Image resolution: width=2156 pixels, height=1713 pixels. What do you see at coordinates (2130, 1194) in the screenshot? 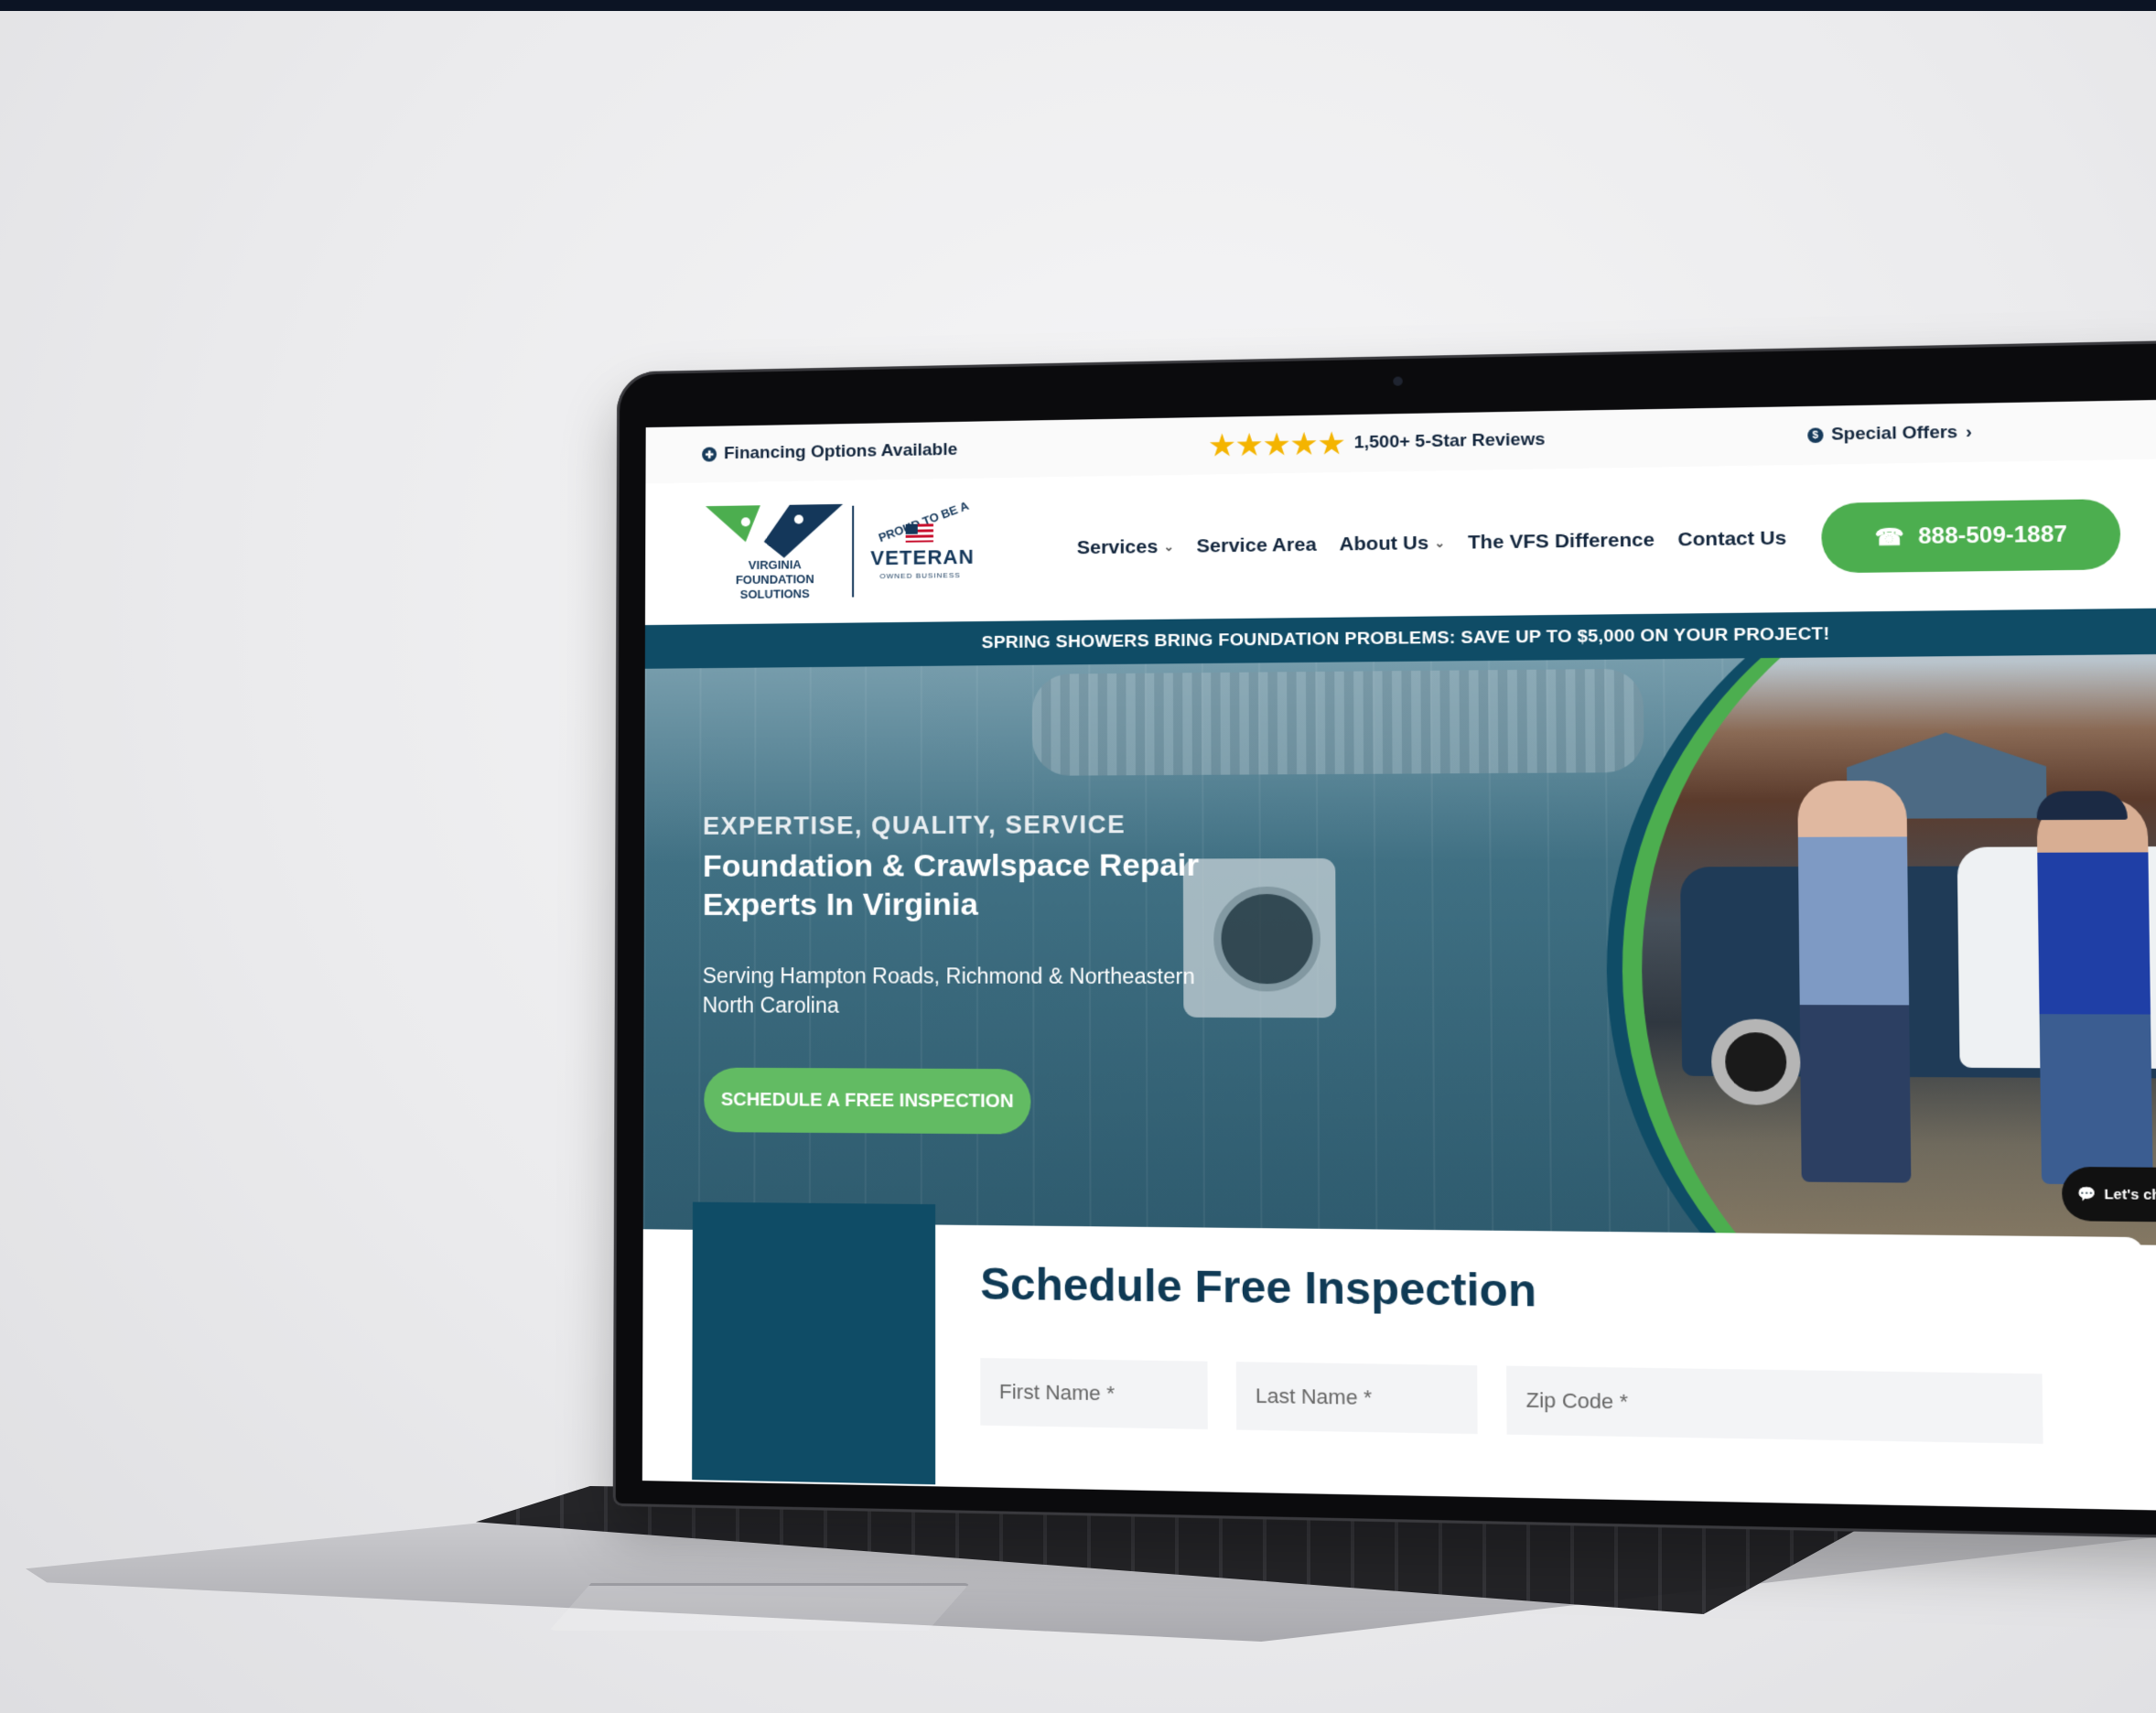
I see `chat-label: Let's chat` at bounding box center [2130, 1194].